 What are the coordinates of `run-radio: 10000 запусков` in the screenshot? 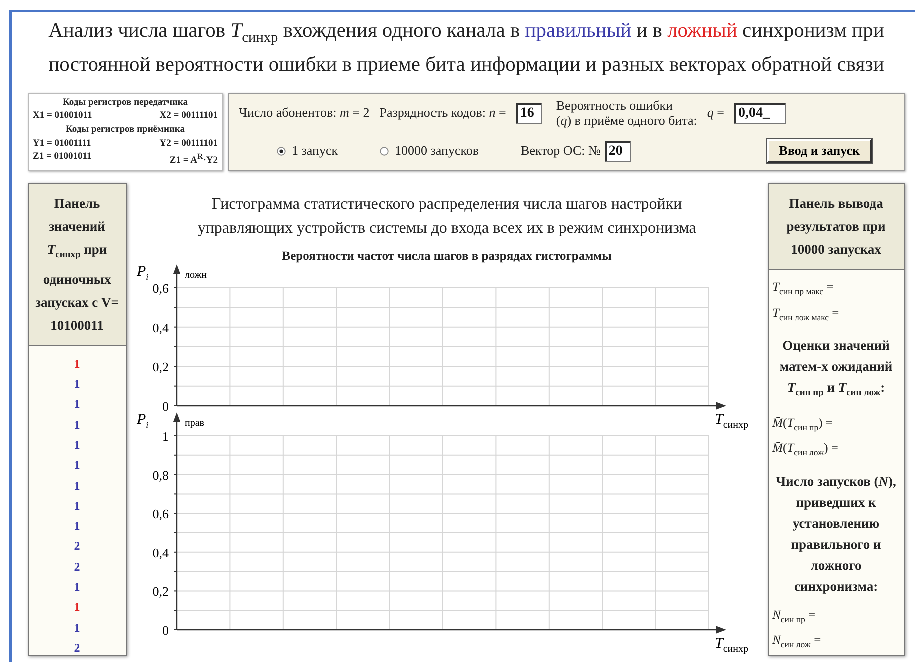 It's located at (430, 151).